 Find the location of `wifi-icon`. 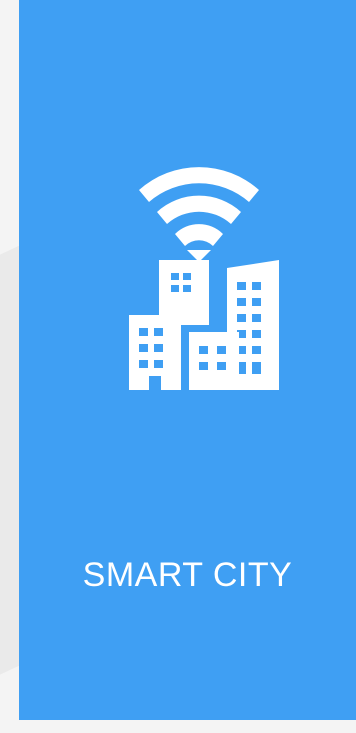

wifi-icon is located at coordinates (199, 214).